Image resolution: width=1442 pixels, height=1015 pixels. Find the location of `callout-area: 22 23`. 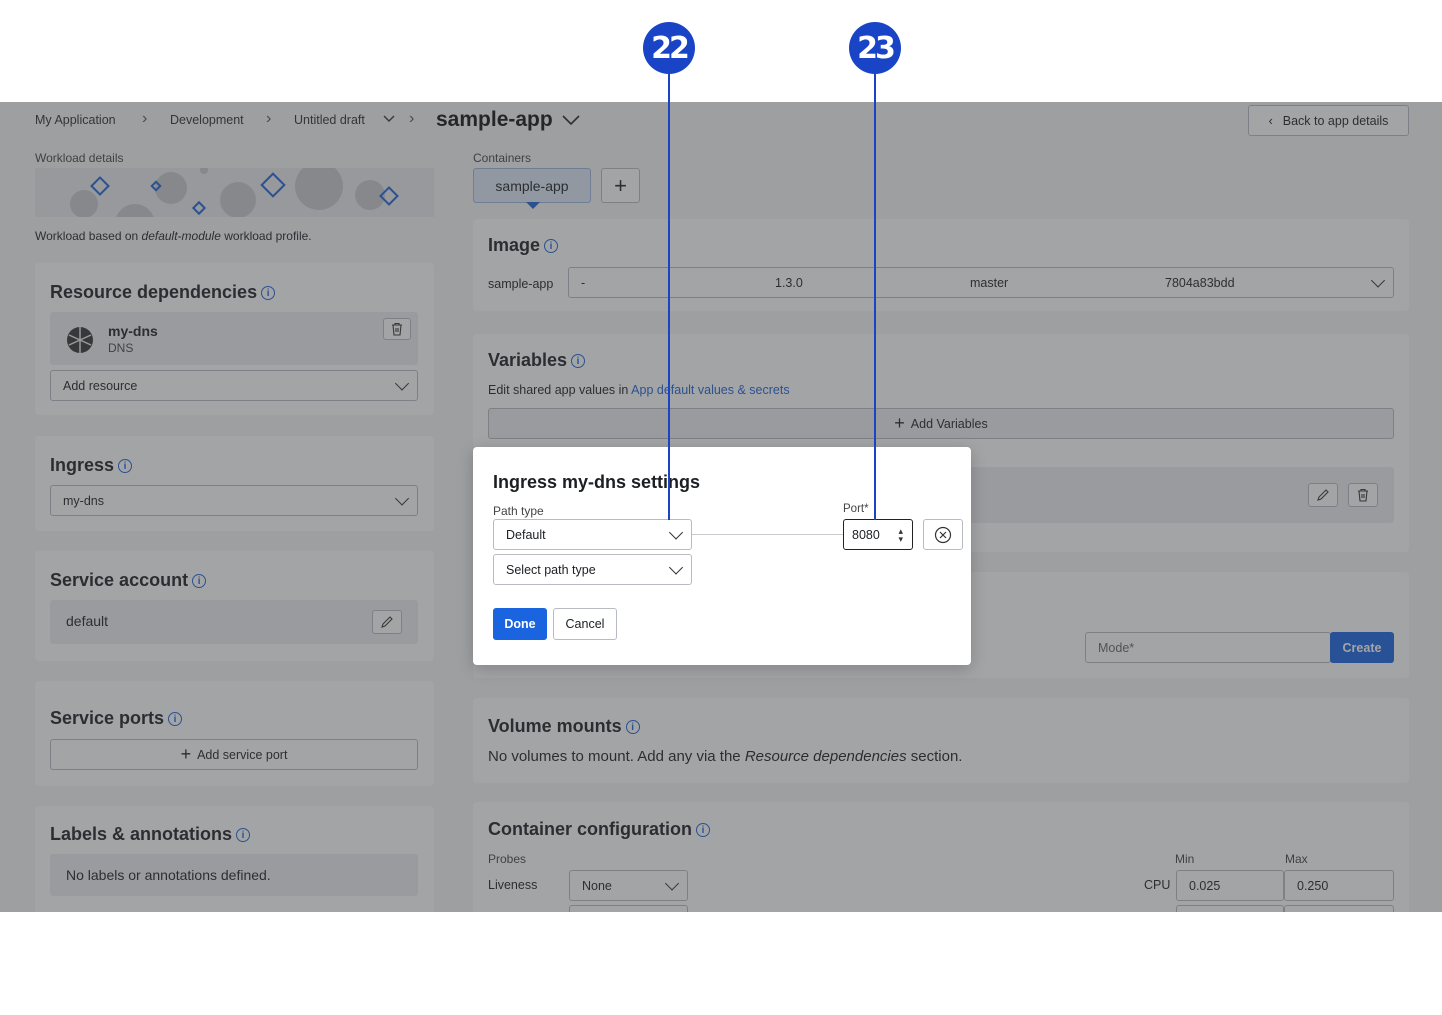

callout-area: 22 23 is located at coordinates (721, 51).